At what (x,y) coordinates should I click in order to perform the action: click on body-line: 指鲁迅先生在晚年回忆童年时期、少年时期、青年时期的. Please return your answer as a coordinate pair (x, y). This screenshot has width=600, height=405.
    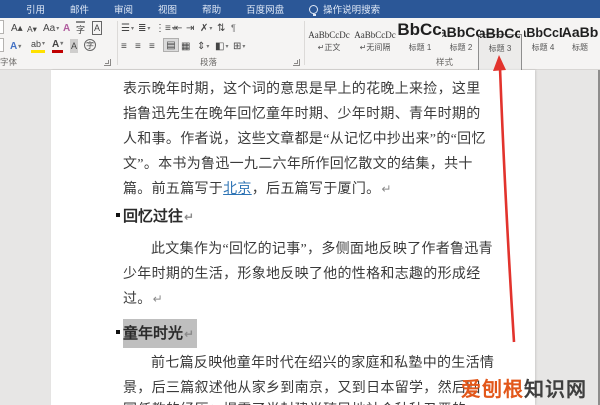
    Looking at the image, I should click on (302, 114).